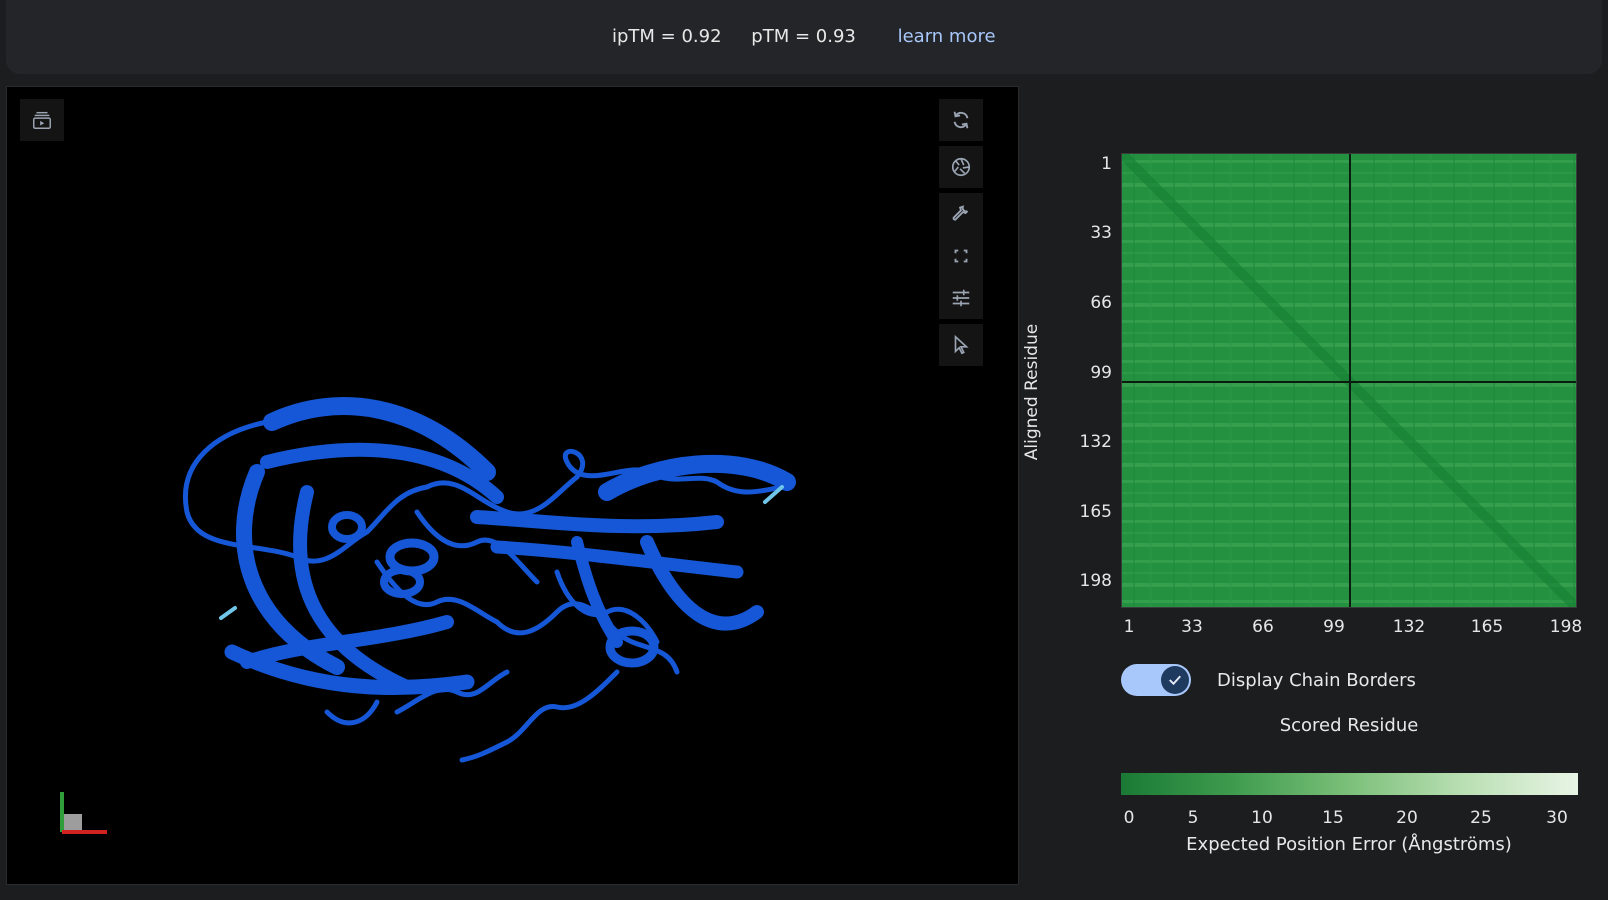  What do you see at coordinates (1349, 784) in the screenshot?
I see `color-scale-bar` at bounding box center [1349, 784].